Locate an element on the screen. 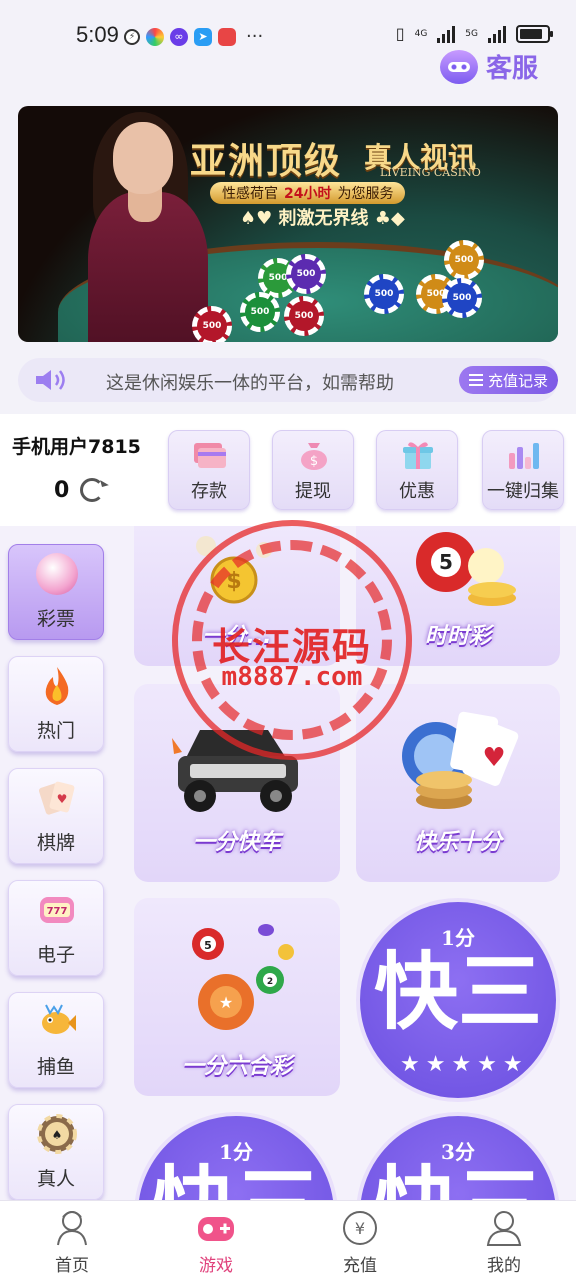  pill-text-a: 性感荷官 is located at coordinates (250, 194).